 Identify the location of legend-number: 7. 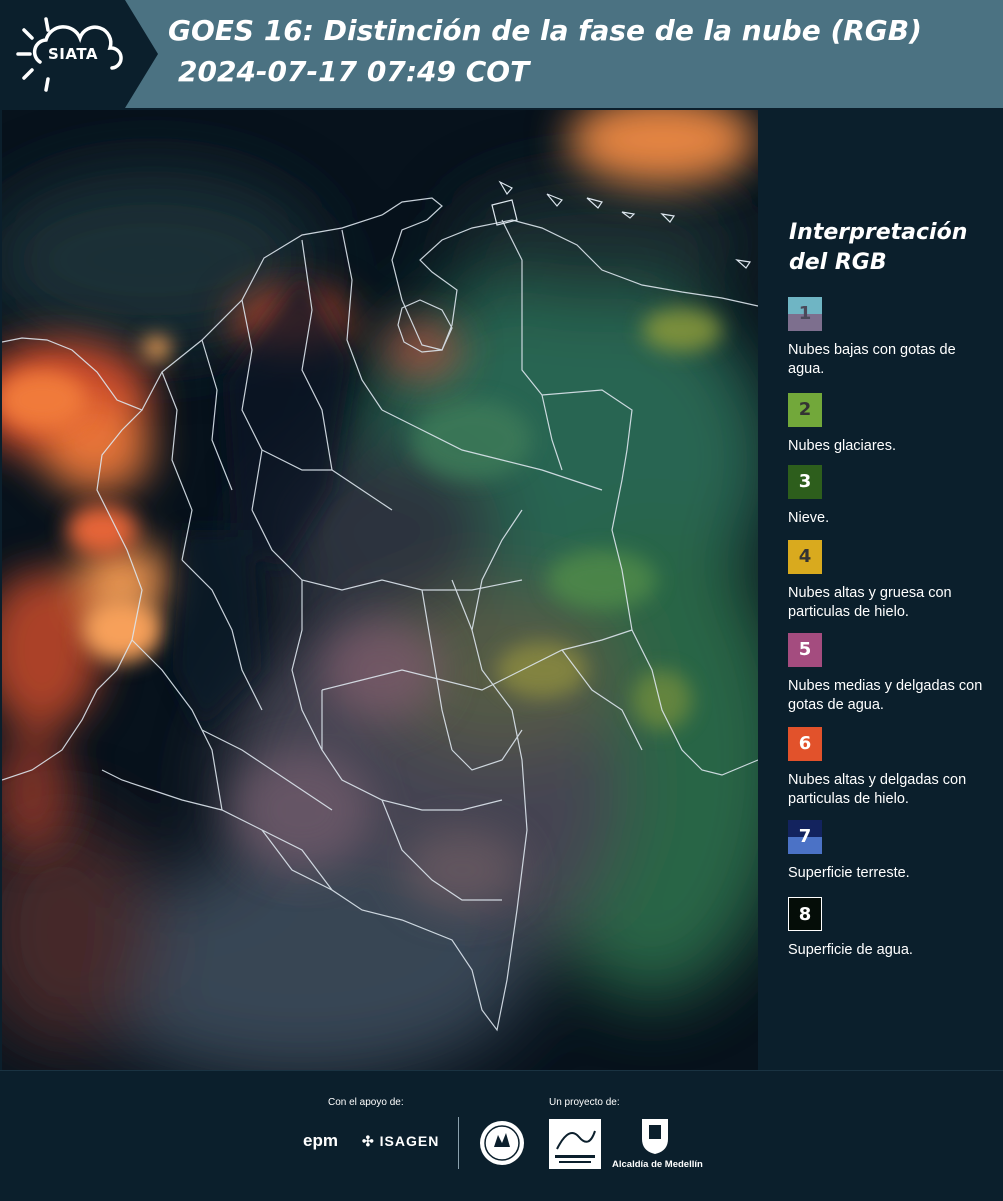
(805, 836).